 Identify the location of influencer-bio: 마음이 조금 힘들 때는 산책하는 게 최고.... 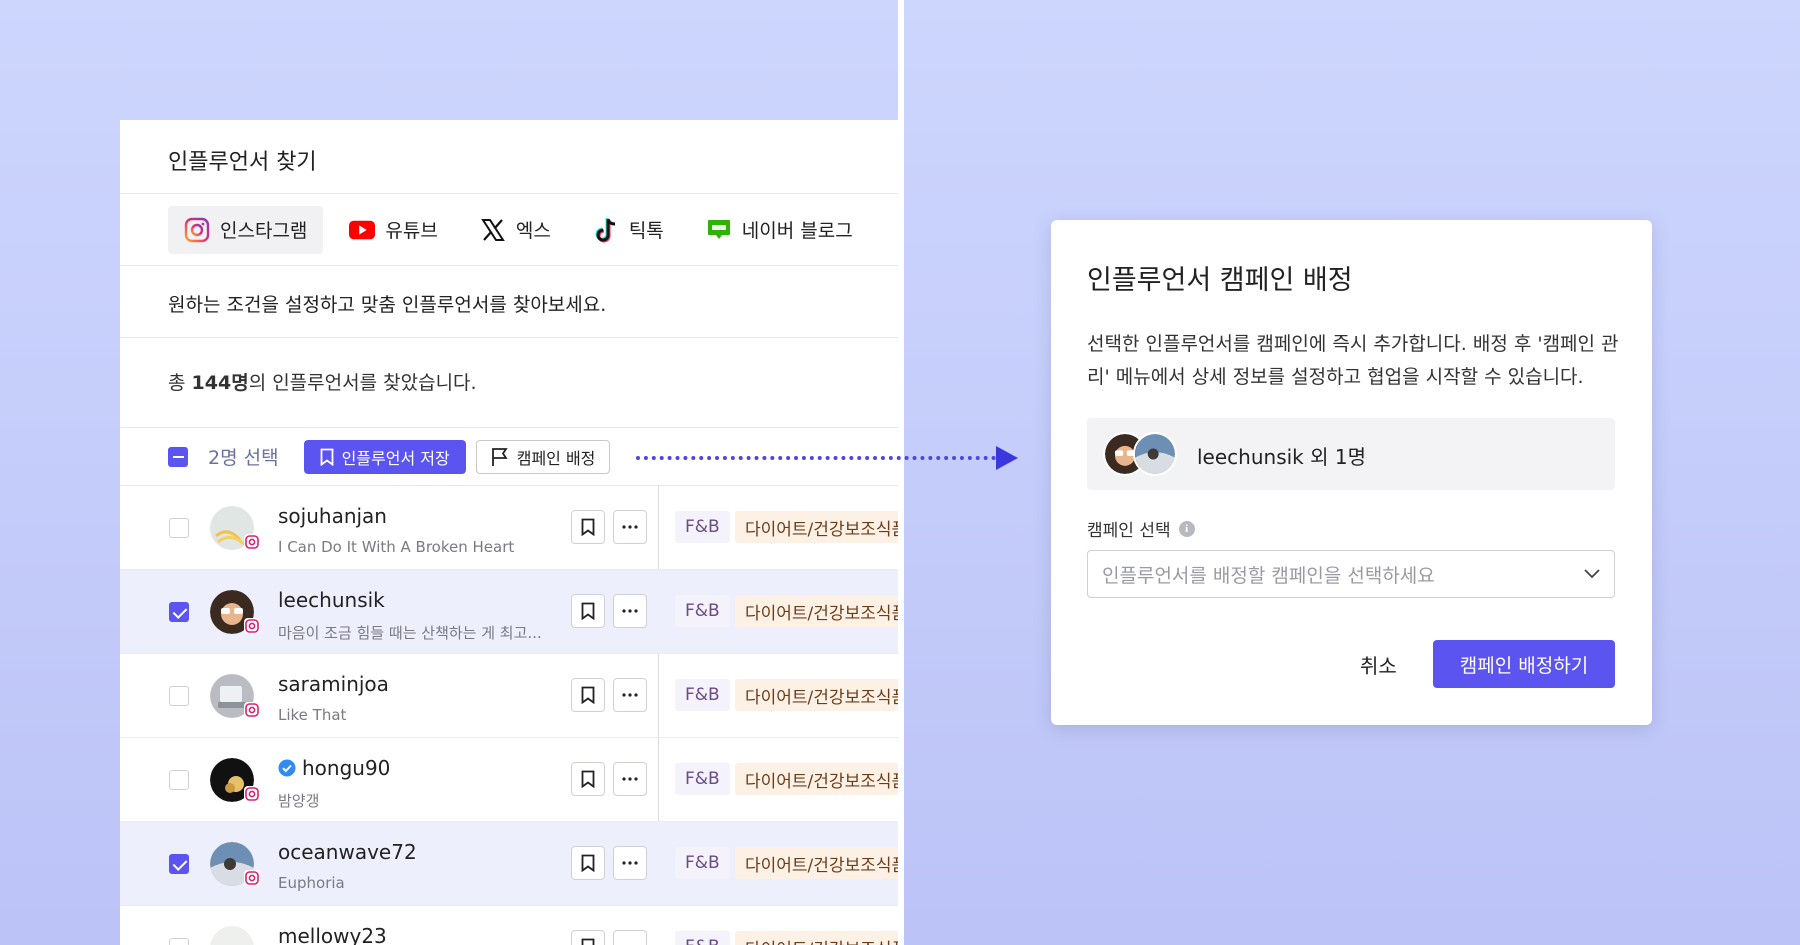
(410, 633).